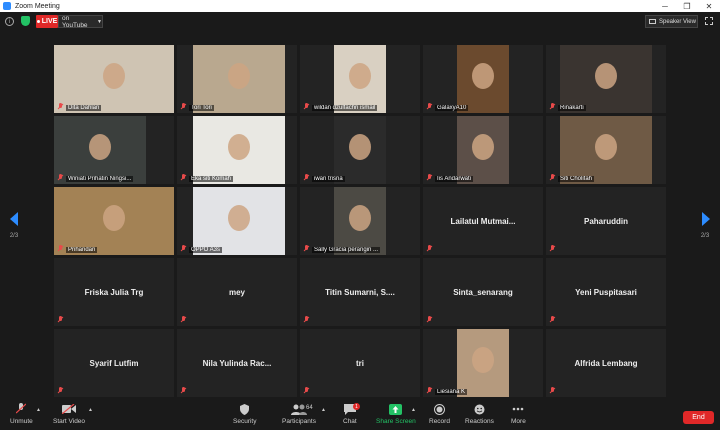 This screenshot has width=720, height=430. Describe the element at coordinates (483, 150) in the screenshot. I see `participant-tile: Iis Andarwati` at that location.